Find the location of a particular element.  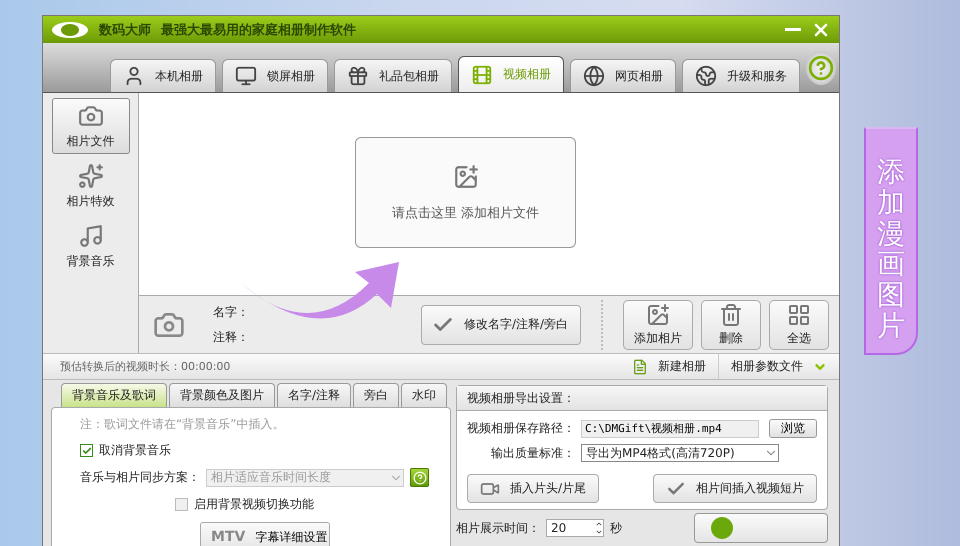

music-note-icon is located at coordinates (91, 235).